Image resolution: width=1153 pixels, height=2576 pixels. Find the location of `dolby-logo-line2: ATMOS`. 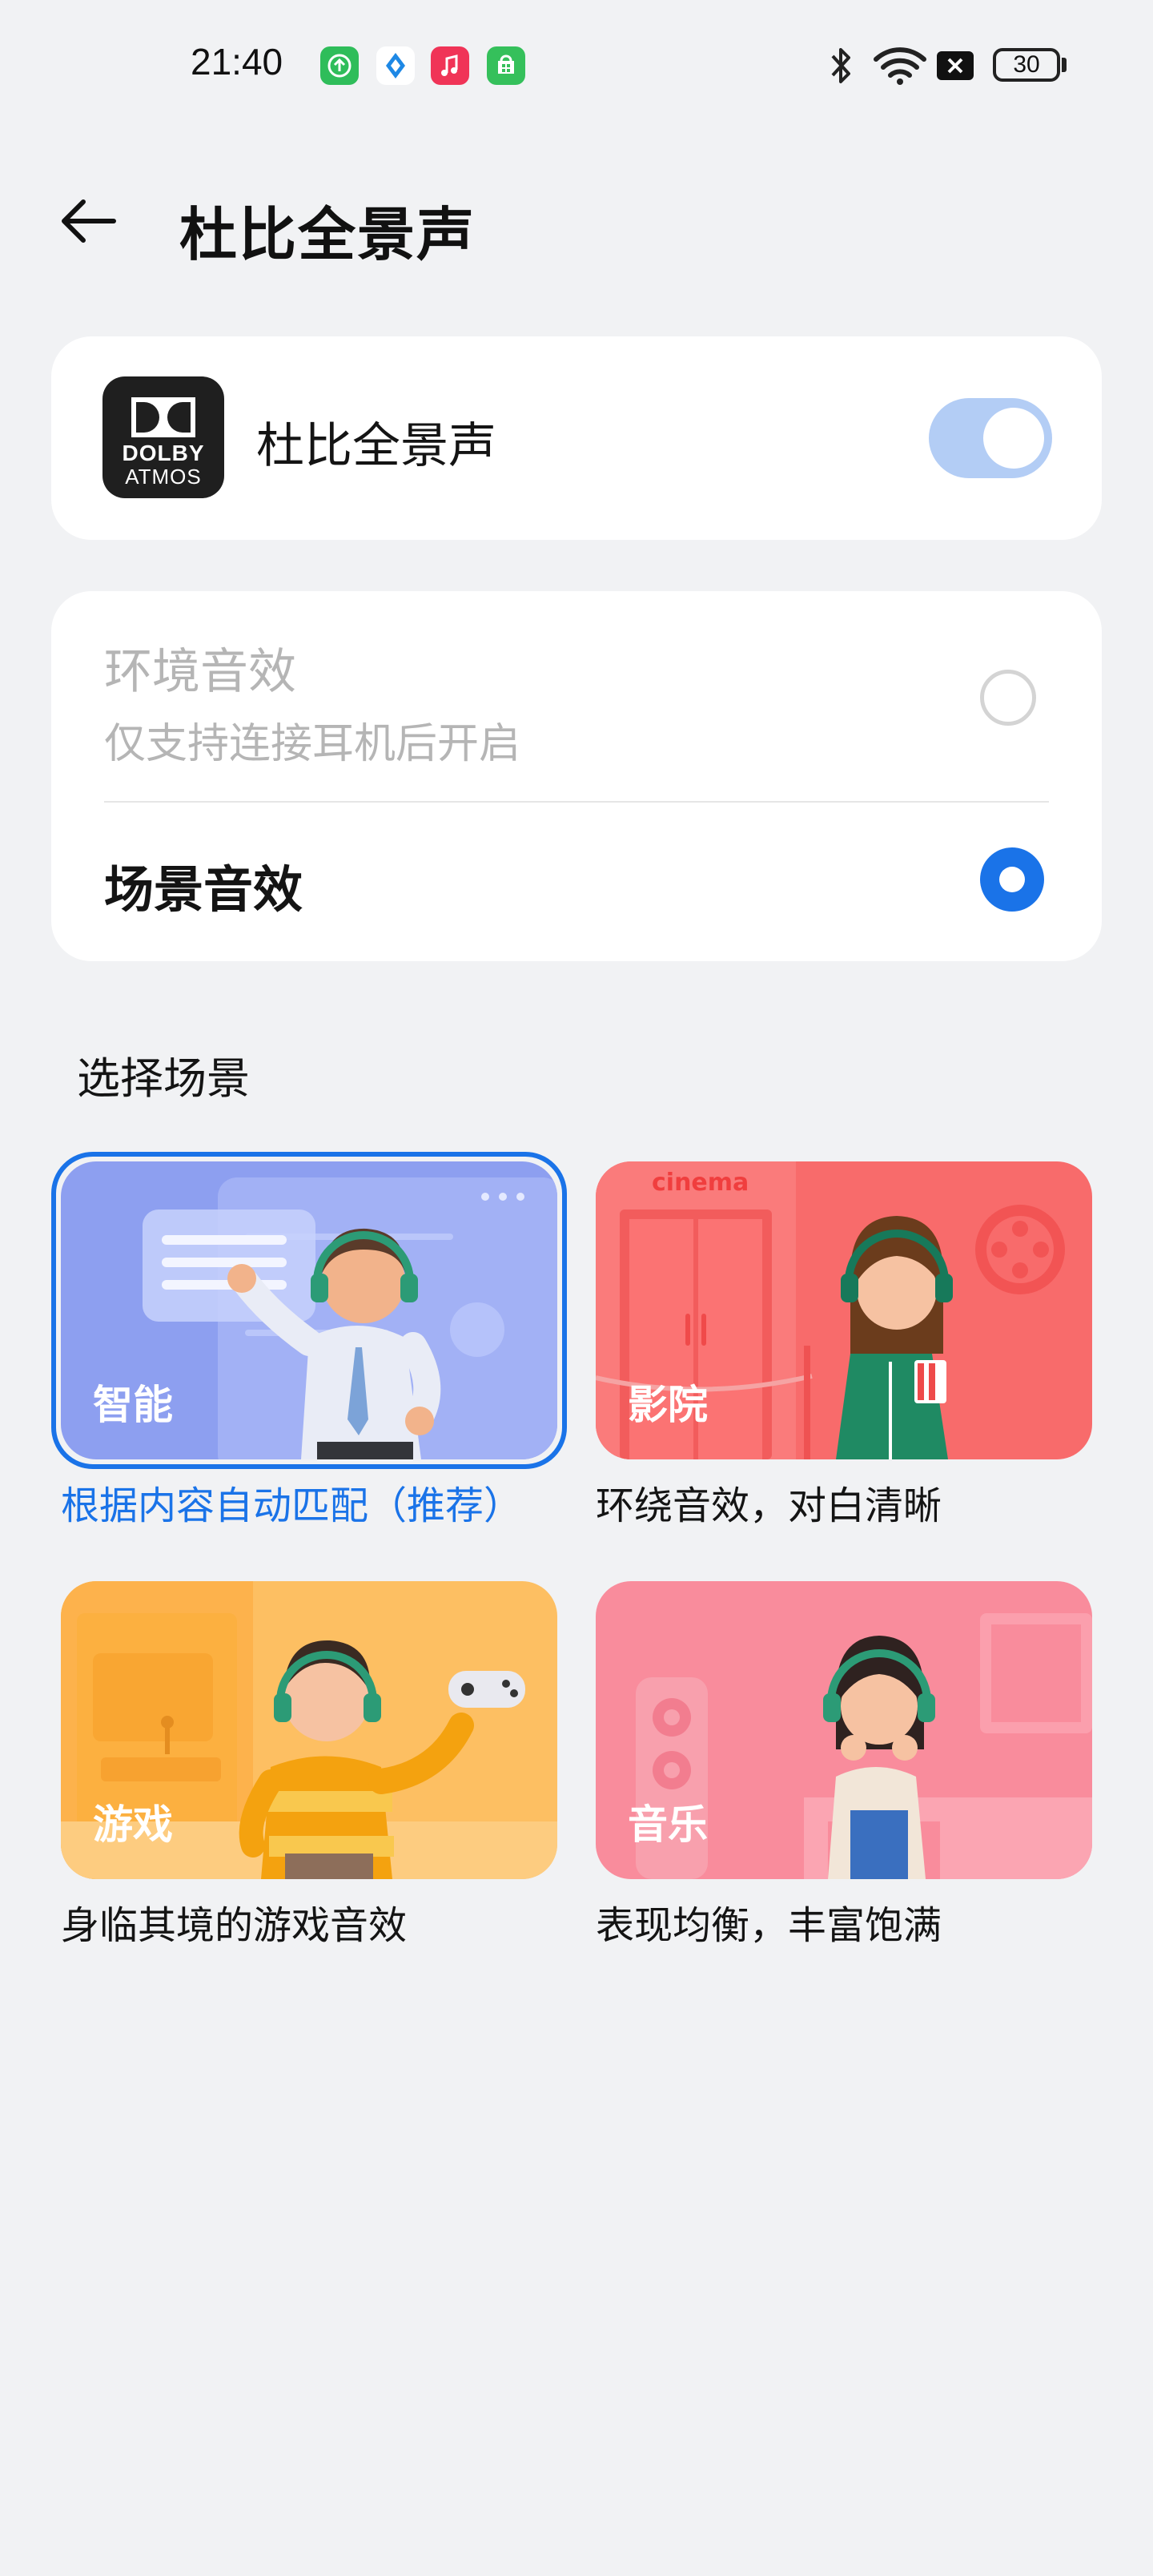

dolby-logo-line2: ATMOS is located at coordinates (164, 477).